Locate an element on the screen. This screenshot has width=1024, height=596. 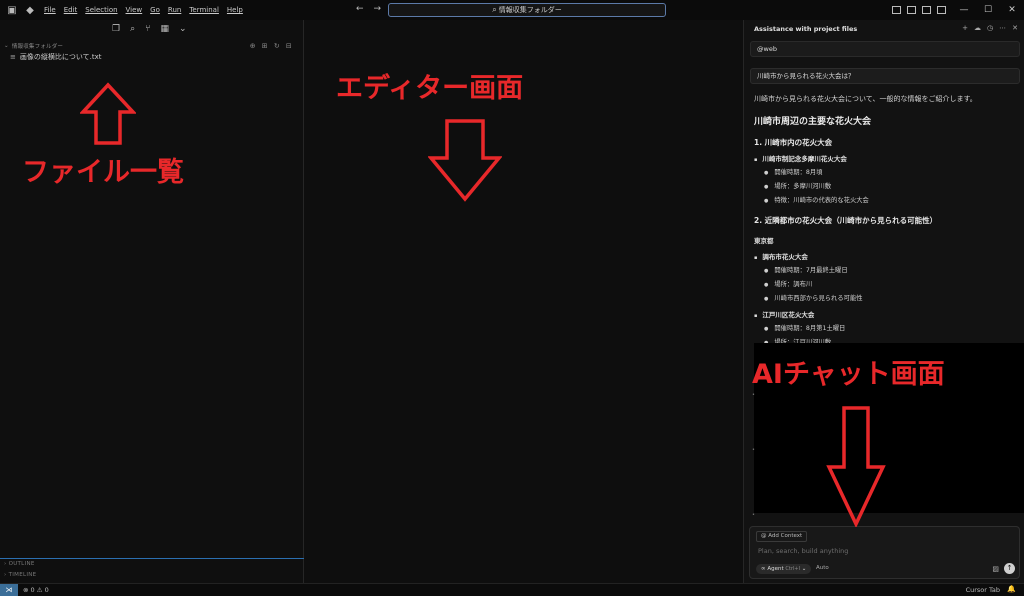
folder-header: ⌄ 情報収集フォルダー ⊕ ⊞ ↻ ⊟ is located at coordinates (152, 46).